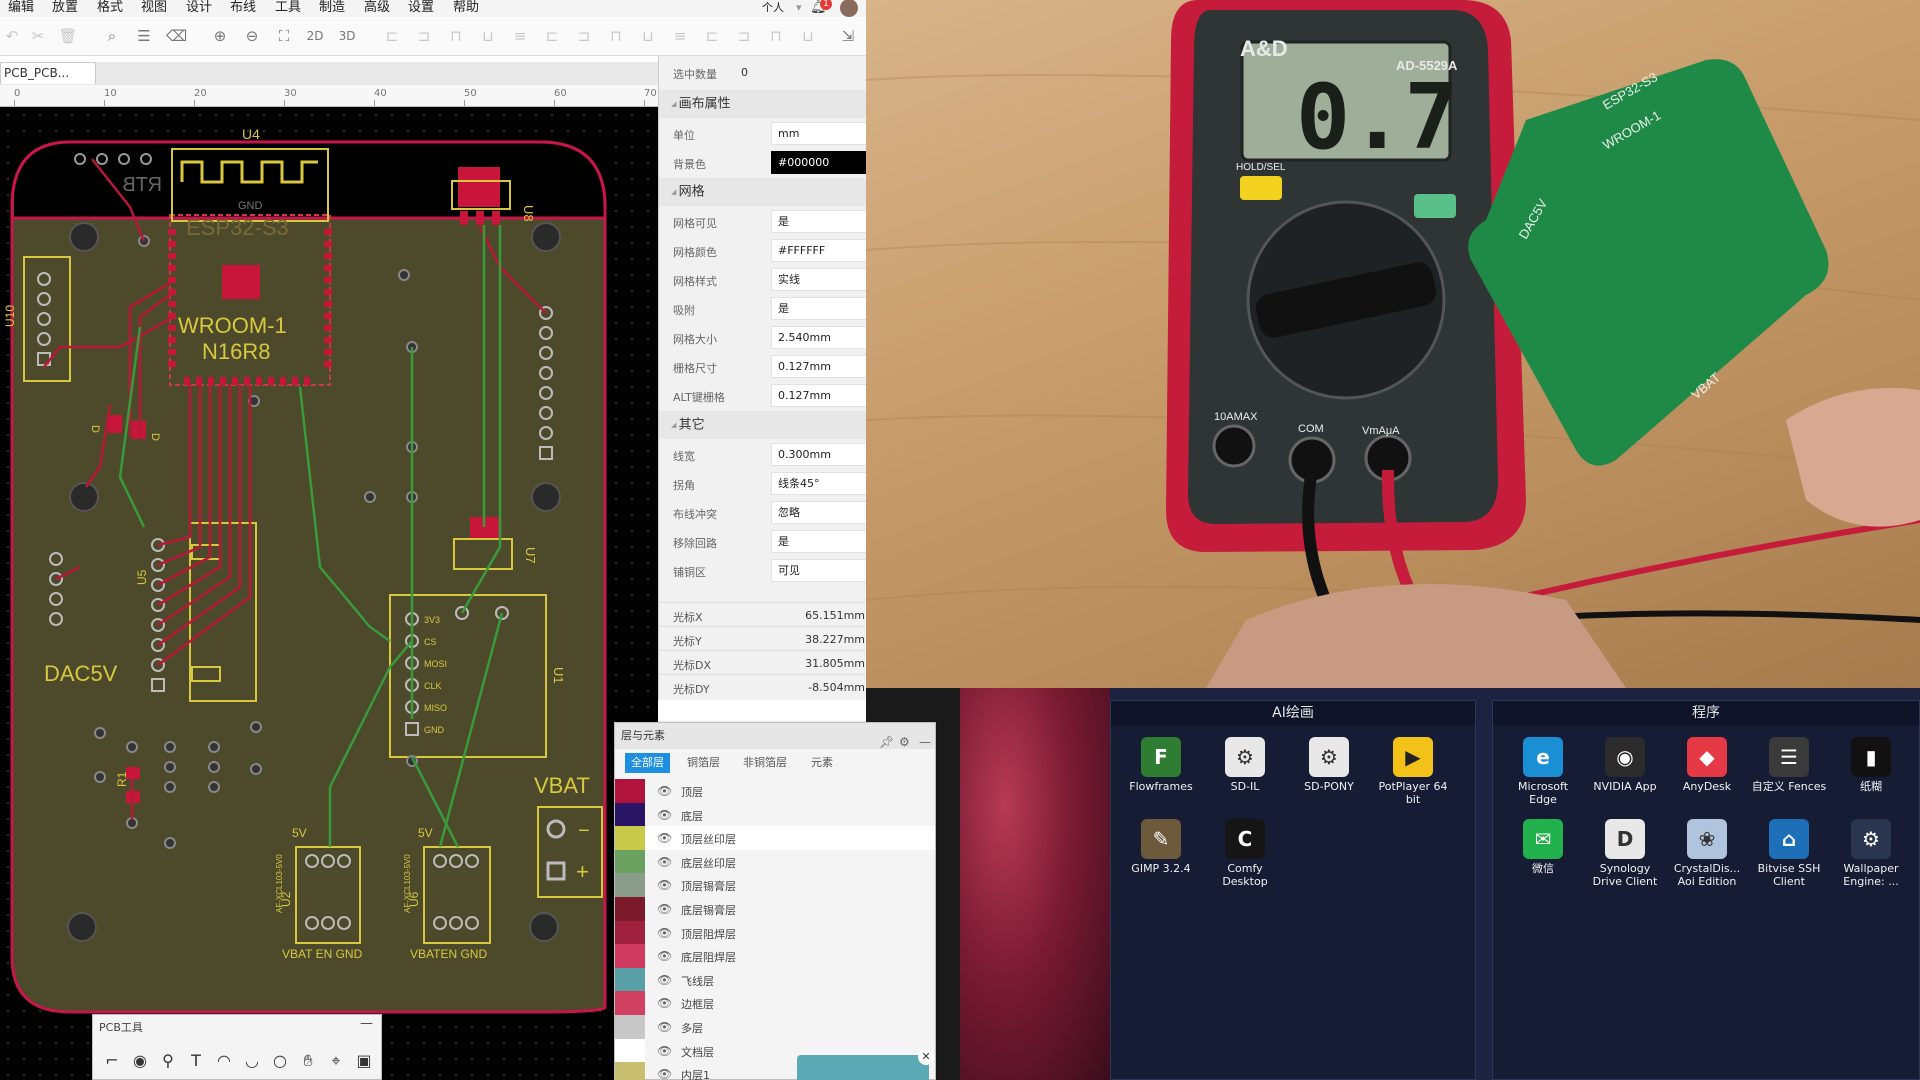 This screenshot has height=1080, width=1920. What do you see at coordinates (1871, 777) in the screenshot?
I see `desktop-shortcut: ▮ 纸糊` at bounding box center [1871, 777].